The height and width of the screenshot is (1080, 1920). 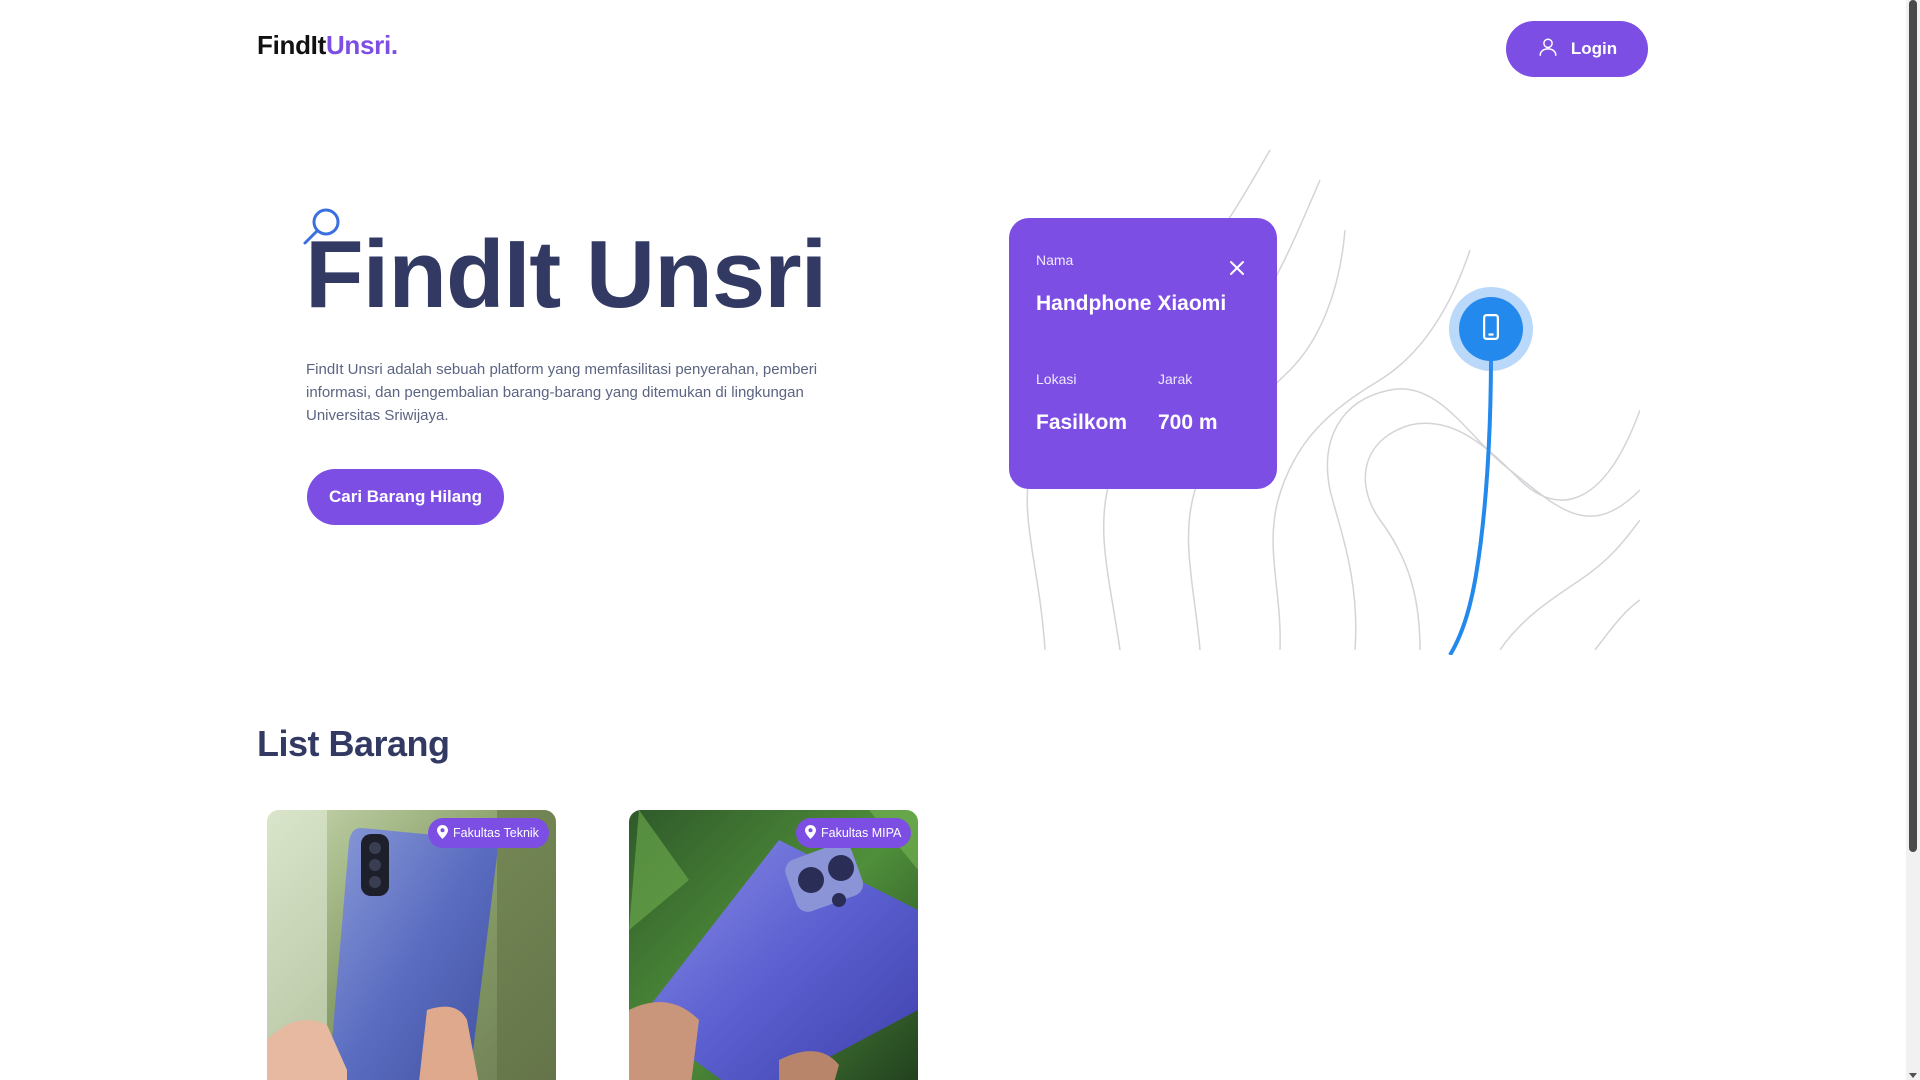 I want to click on location-badge: Fakultas MIPA, so click(x=854, y=833).